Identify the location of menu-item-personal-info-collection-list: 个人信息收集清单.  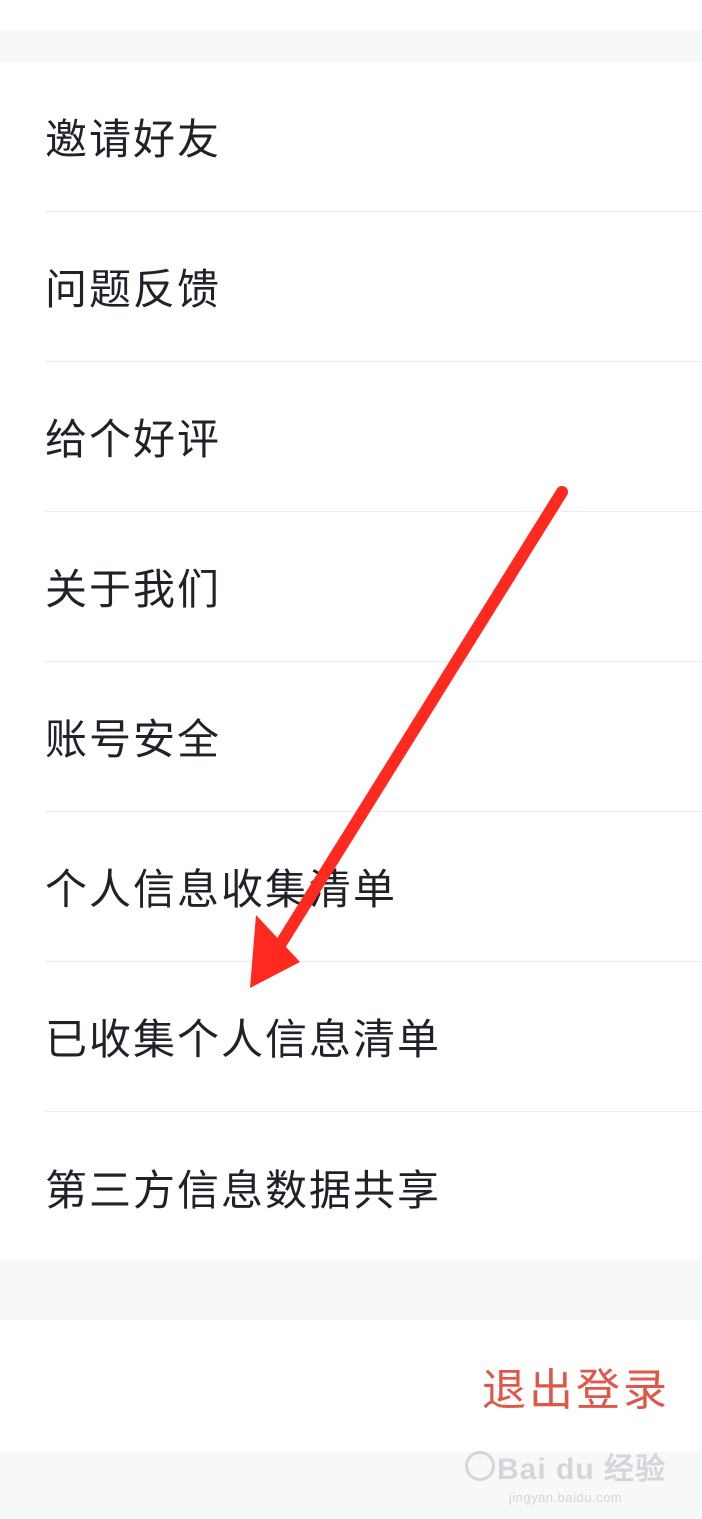
(373, 887).